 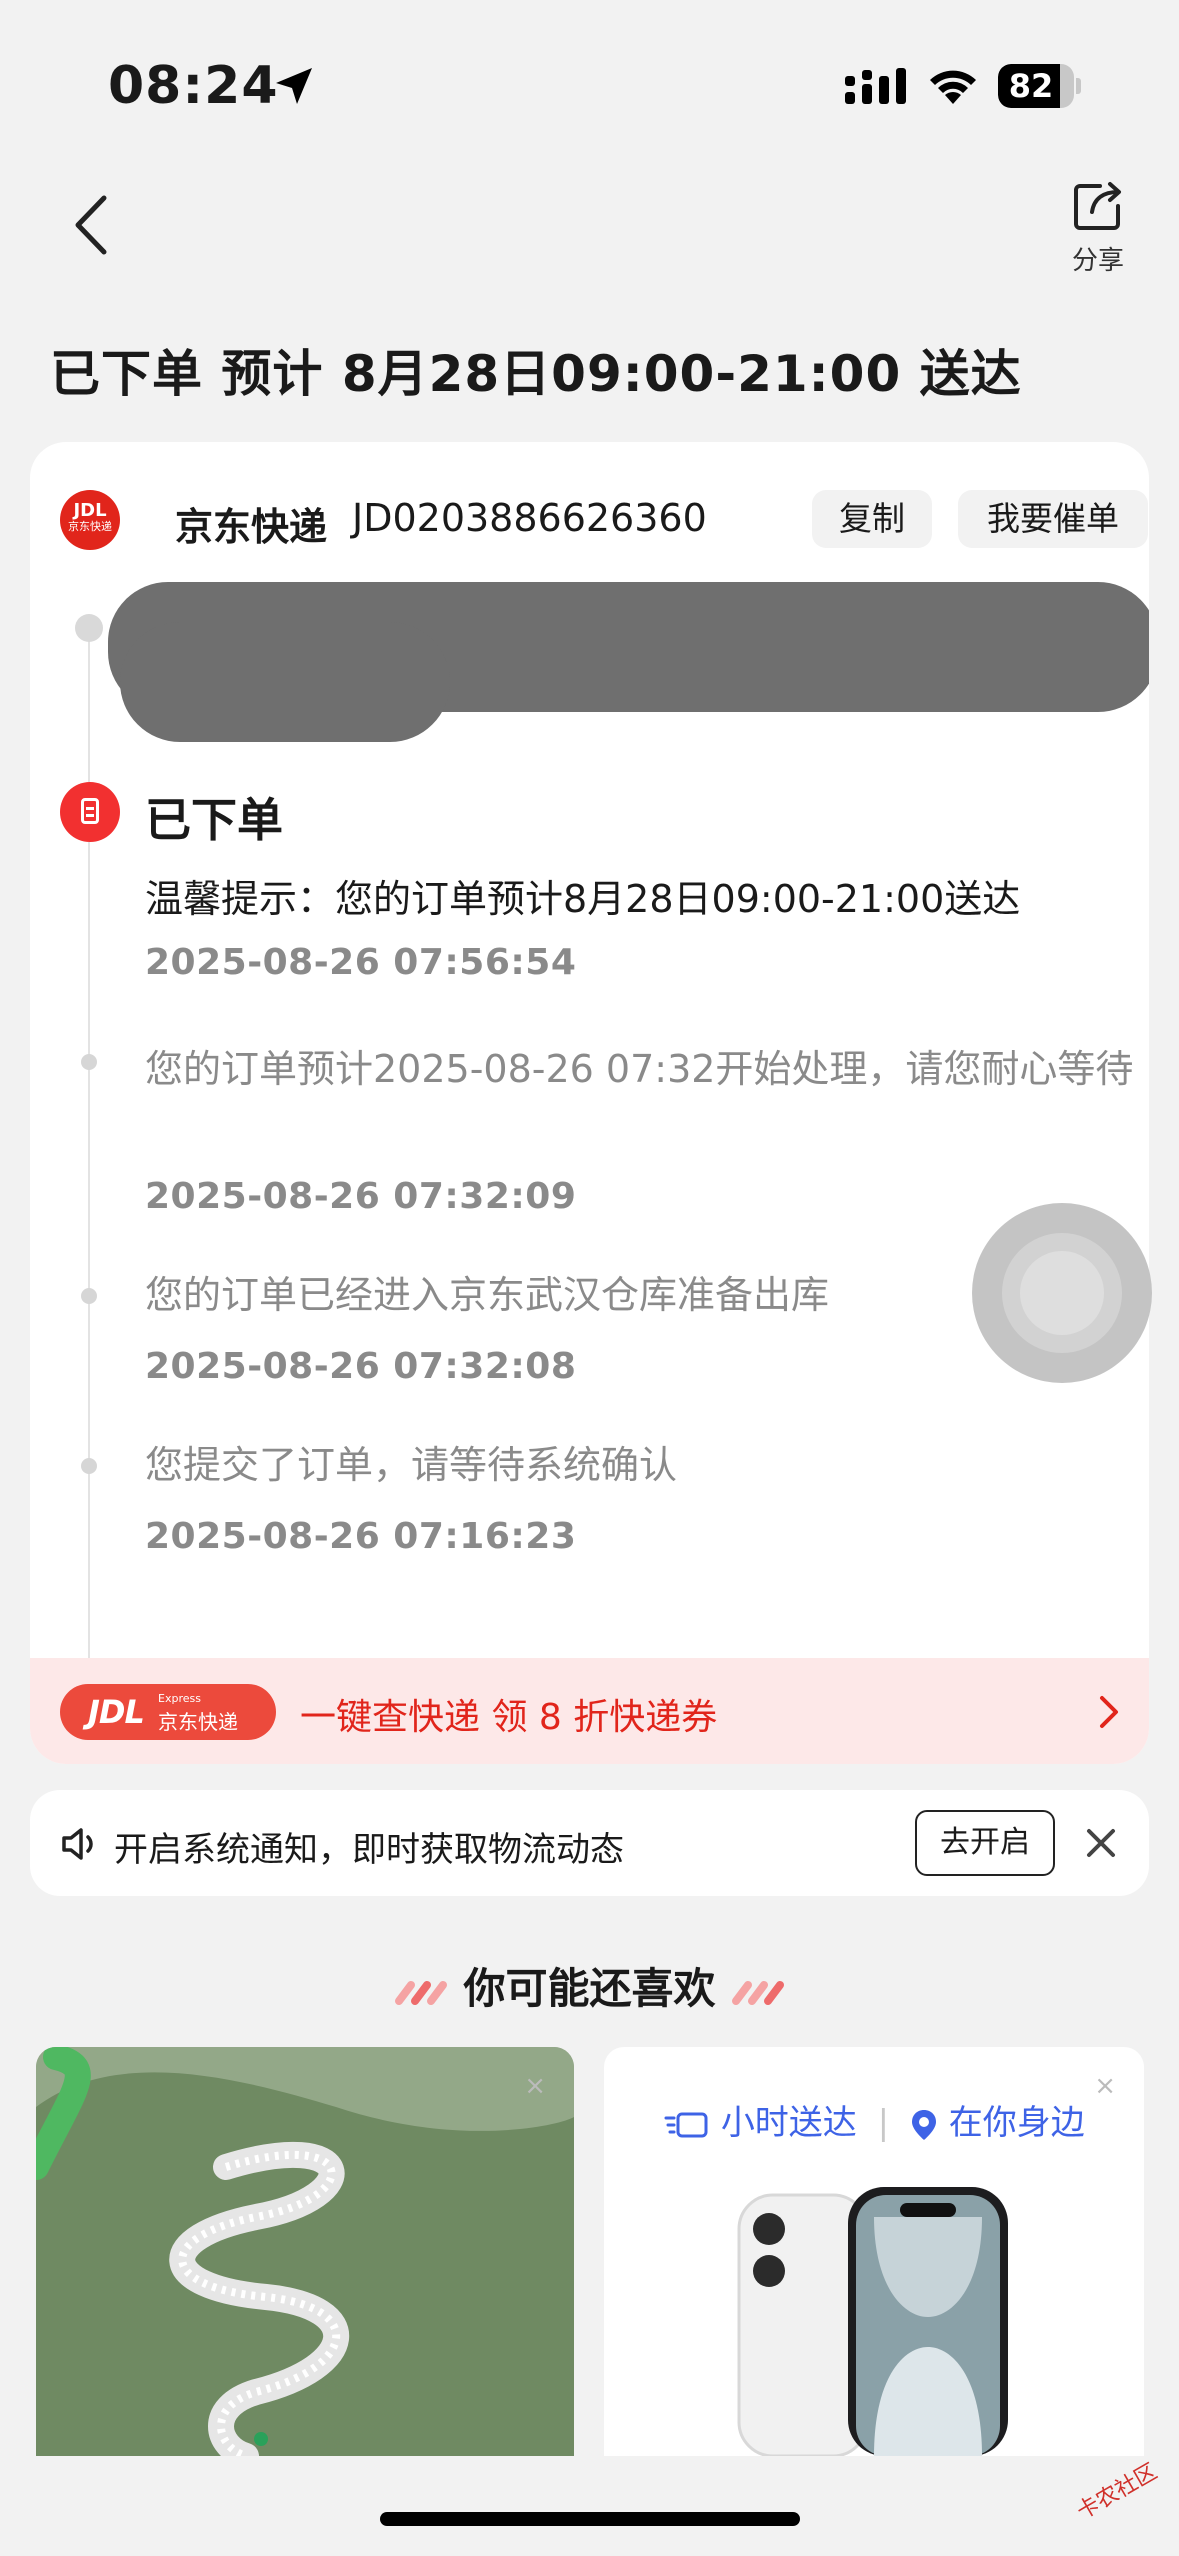 What do you see at coordinates (361, 962) in the screenshot?
I see `current-event-time: 2025-08-26 07:56:54` at bounding box center [361, 962].